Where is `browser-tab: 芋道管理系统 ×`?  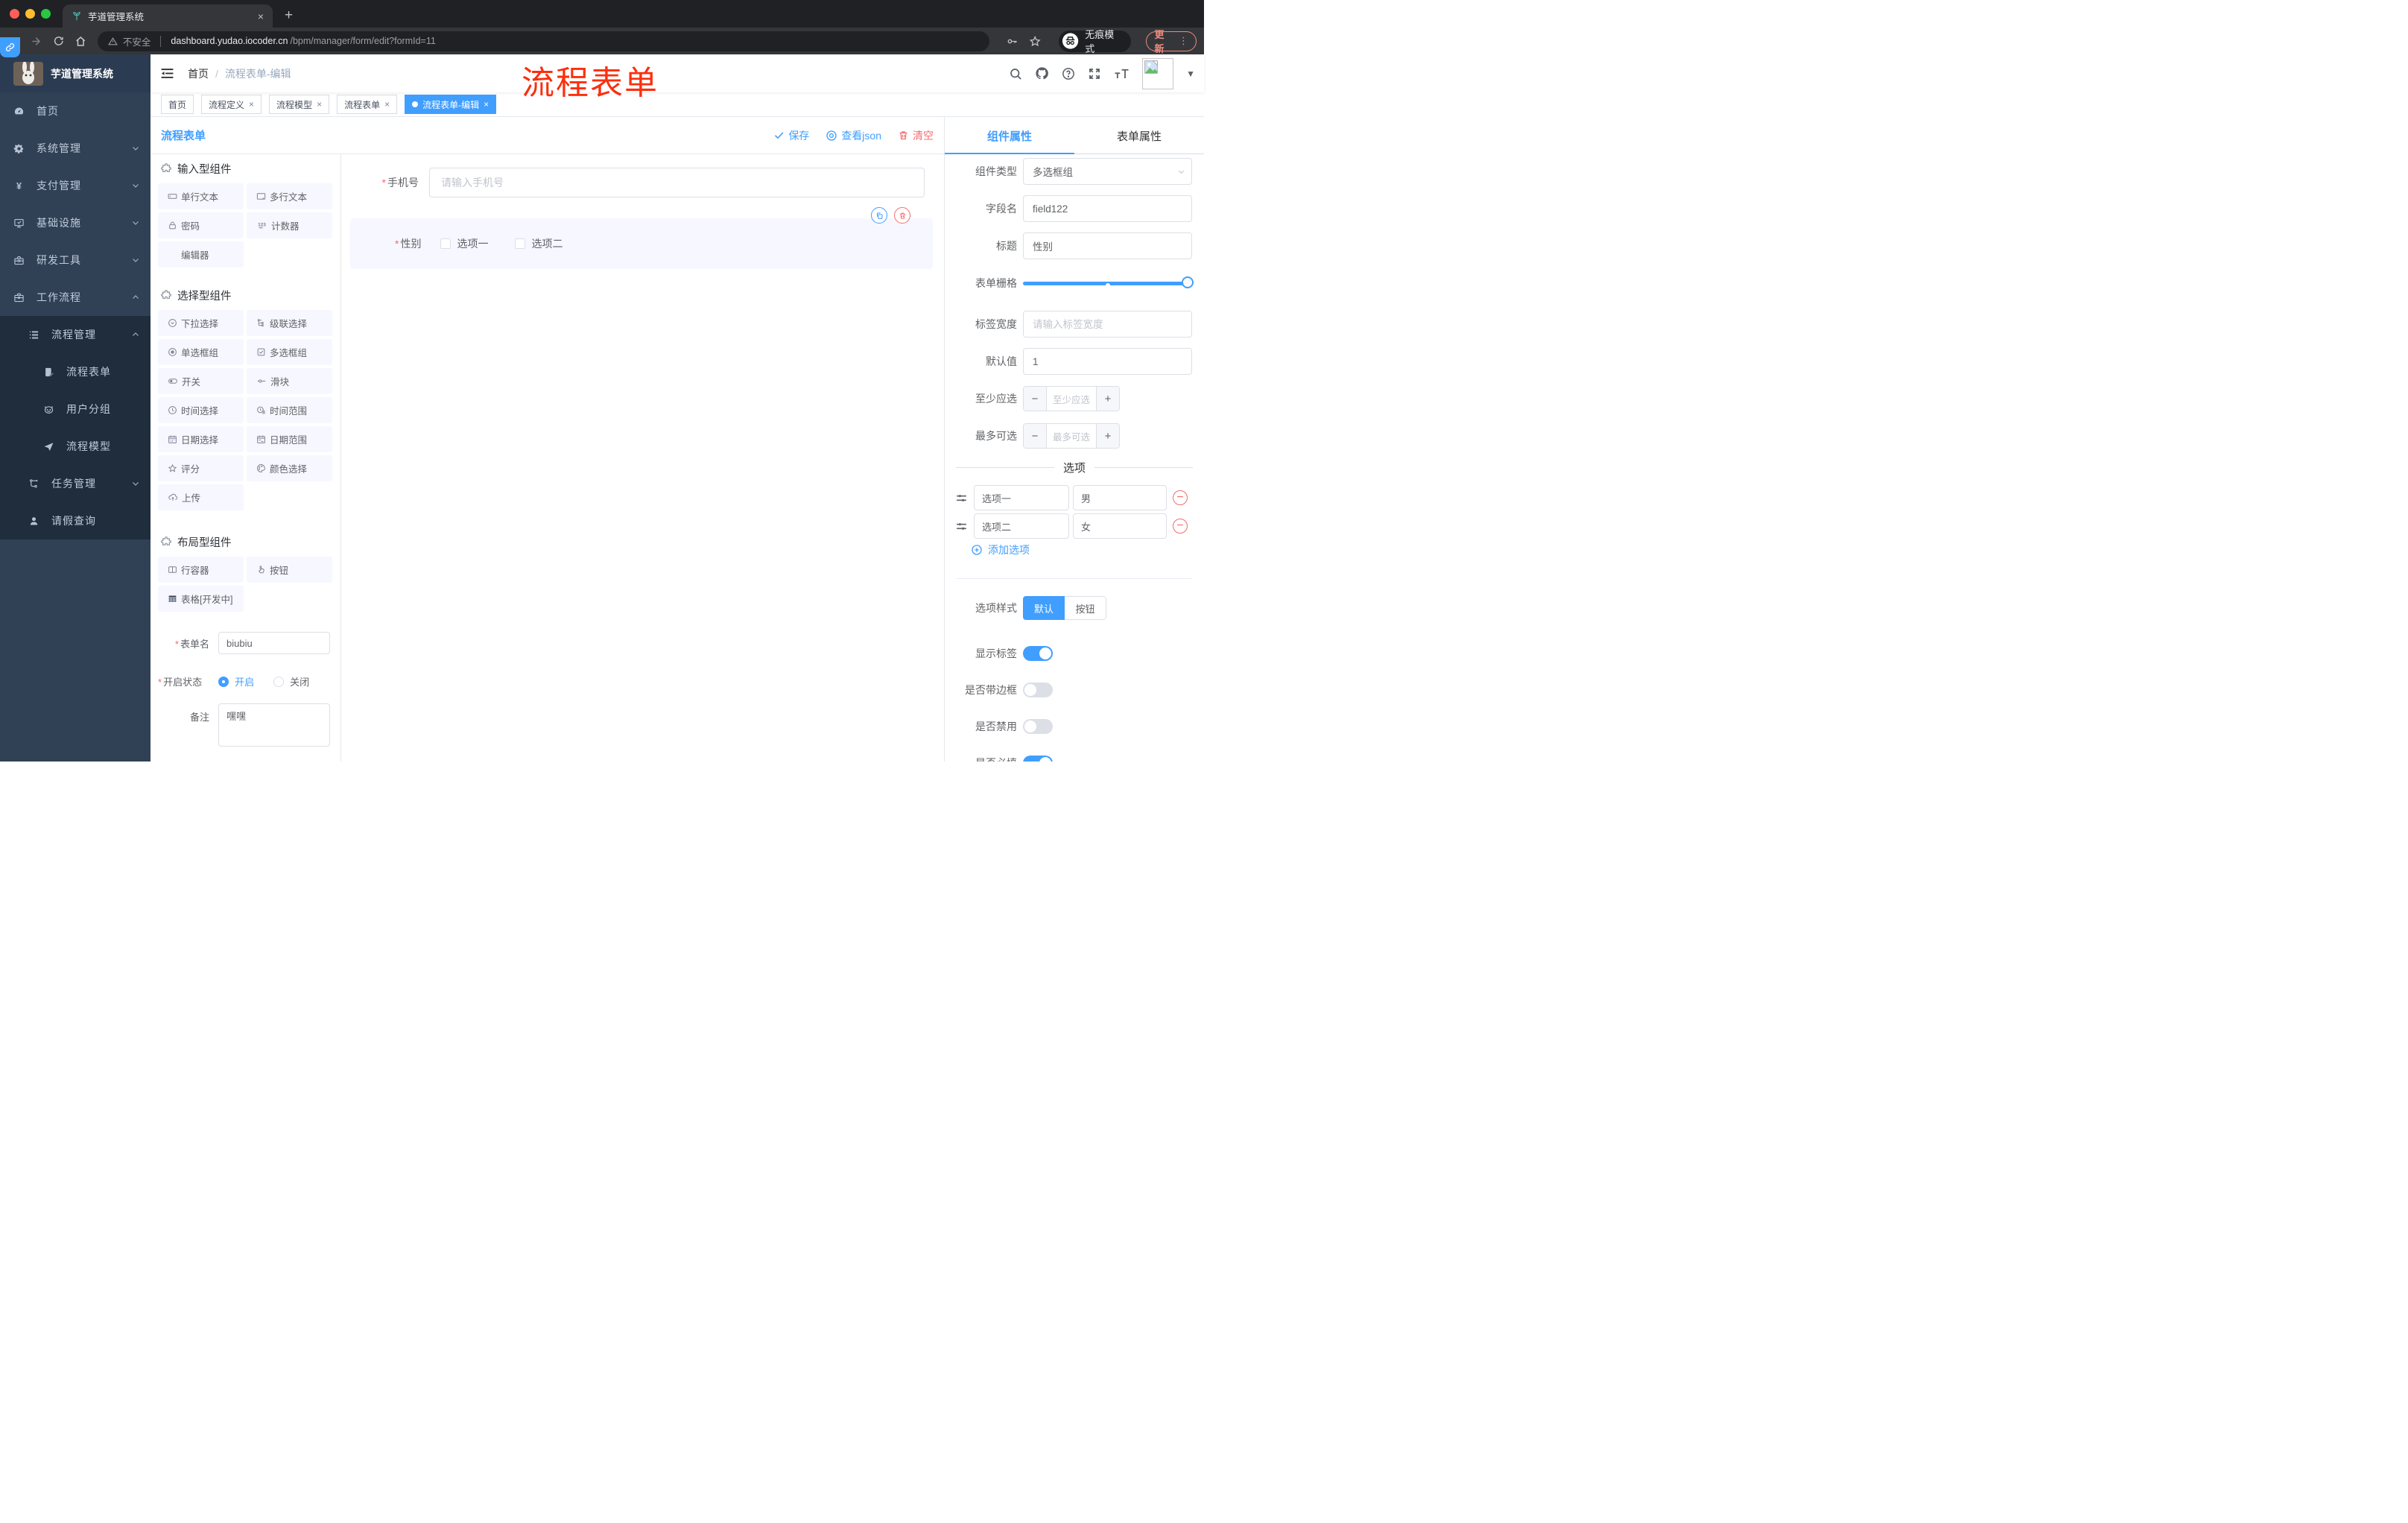
browser-tab: 芋道管理系统 × is located at coordinates (168, 16).